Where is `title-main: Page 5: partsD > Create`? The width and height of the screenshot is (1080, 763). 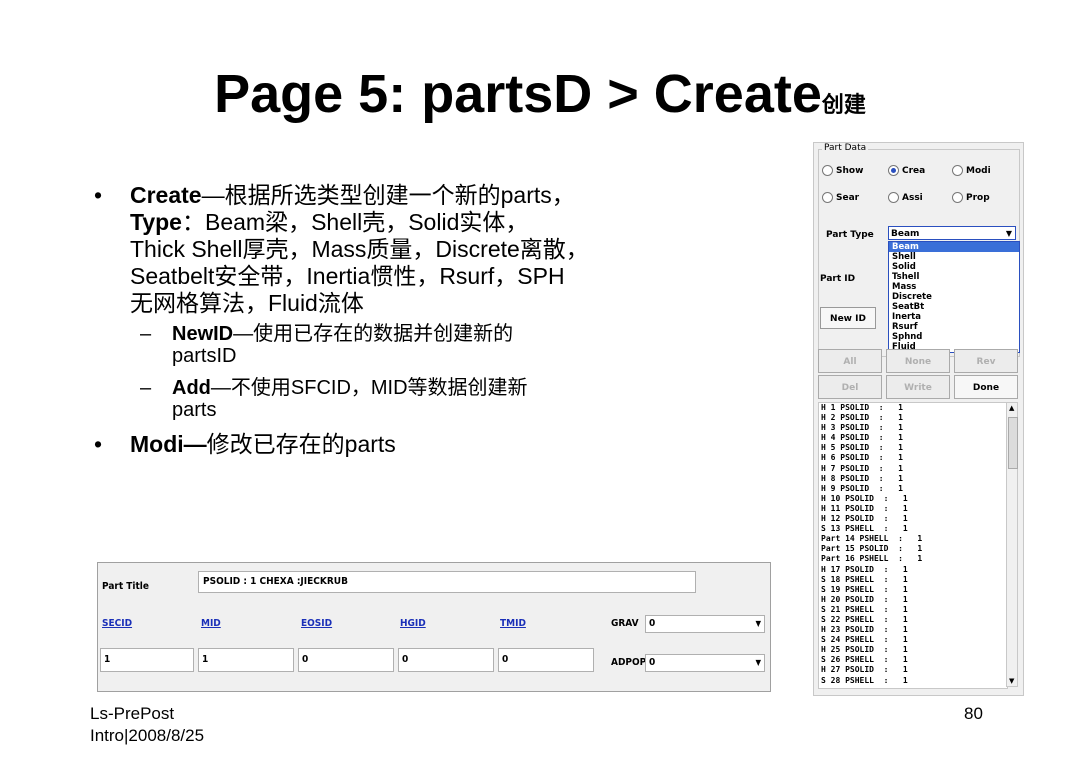
title-main: Page 5: partsD > Create is located at coordinates (518, 94).